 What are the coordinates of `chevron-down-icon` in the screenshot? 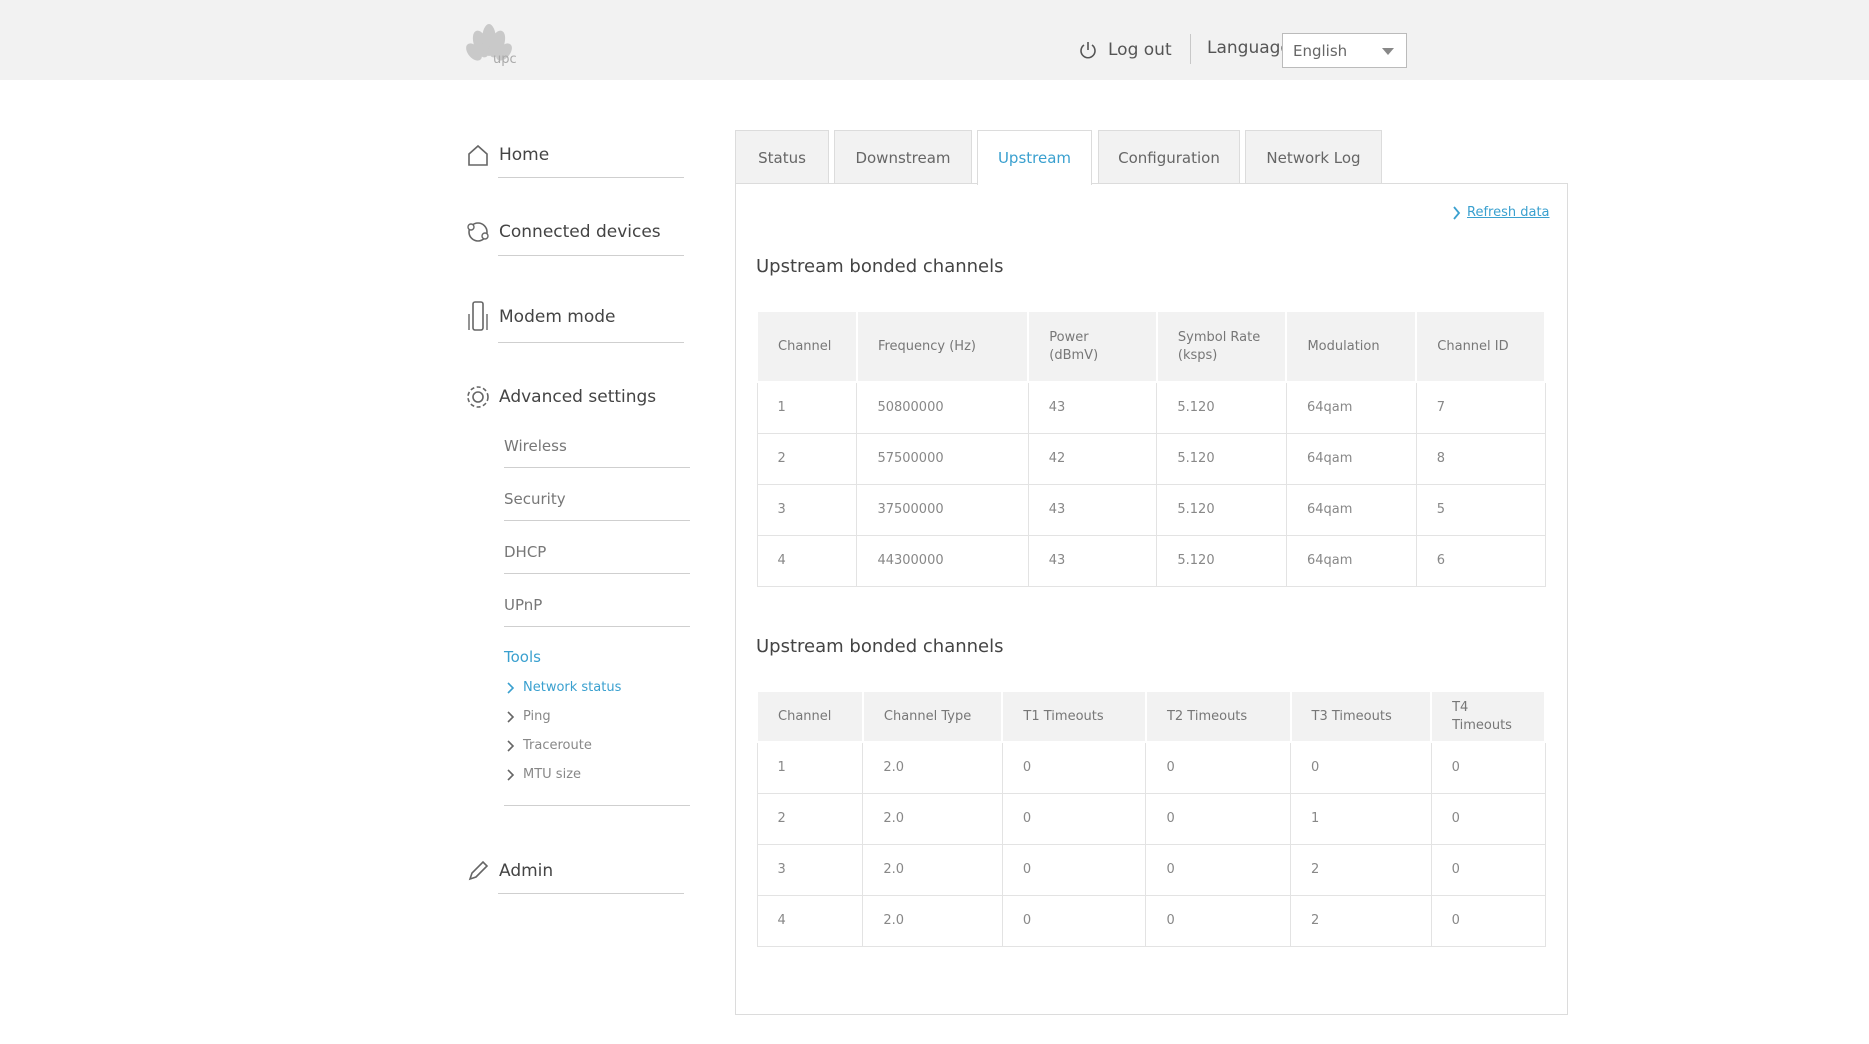 It's located at (1388, 51).